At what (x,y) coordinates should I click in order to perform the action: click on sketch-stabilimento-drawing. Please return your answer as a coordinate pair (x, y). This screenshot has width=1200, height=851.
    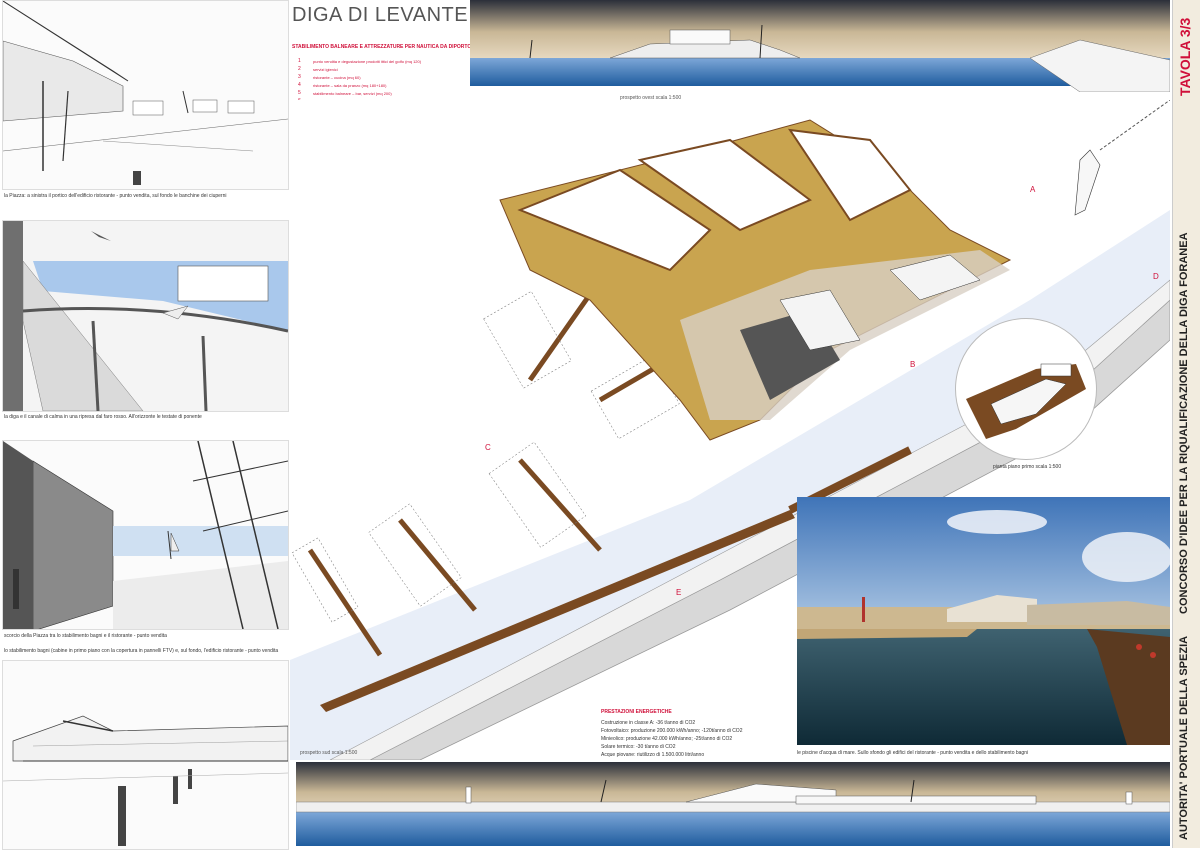
    Looking at the image, I should click on (145, 780).